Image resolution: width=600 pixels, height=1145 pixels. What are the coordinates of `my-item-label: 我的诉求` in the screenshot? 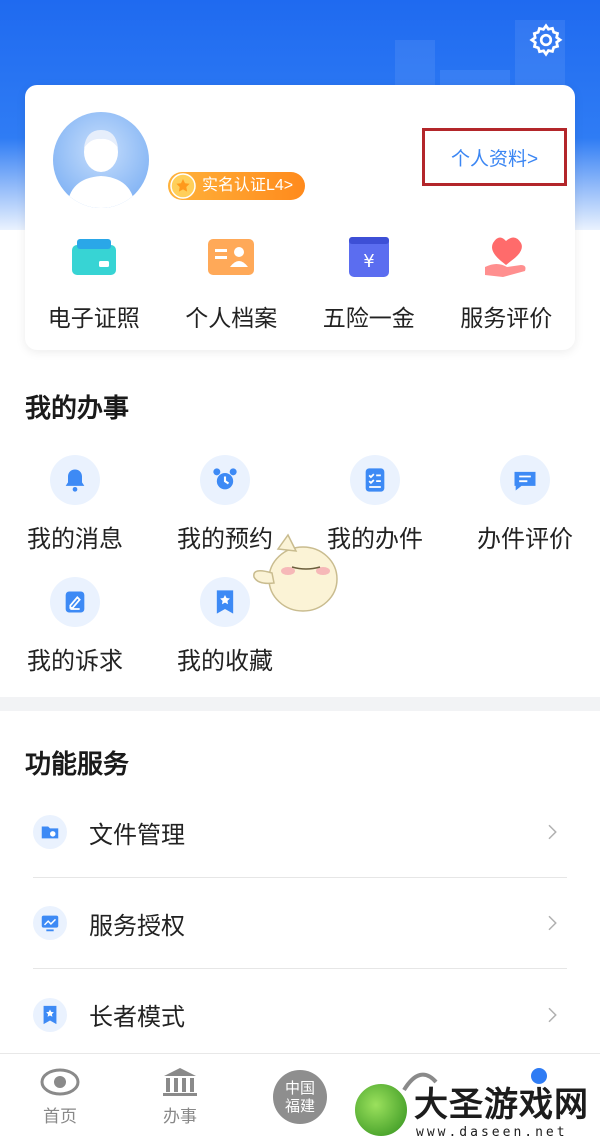 It's located at (75, 661).